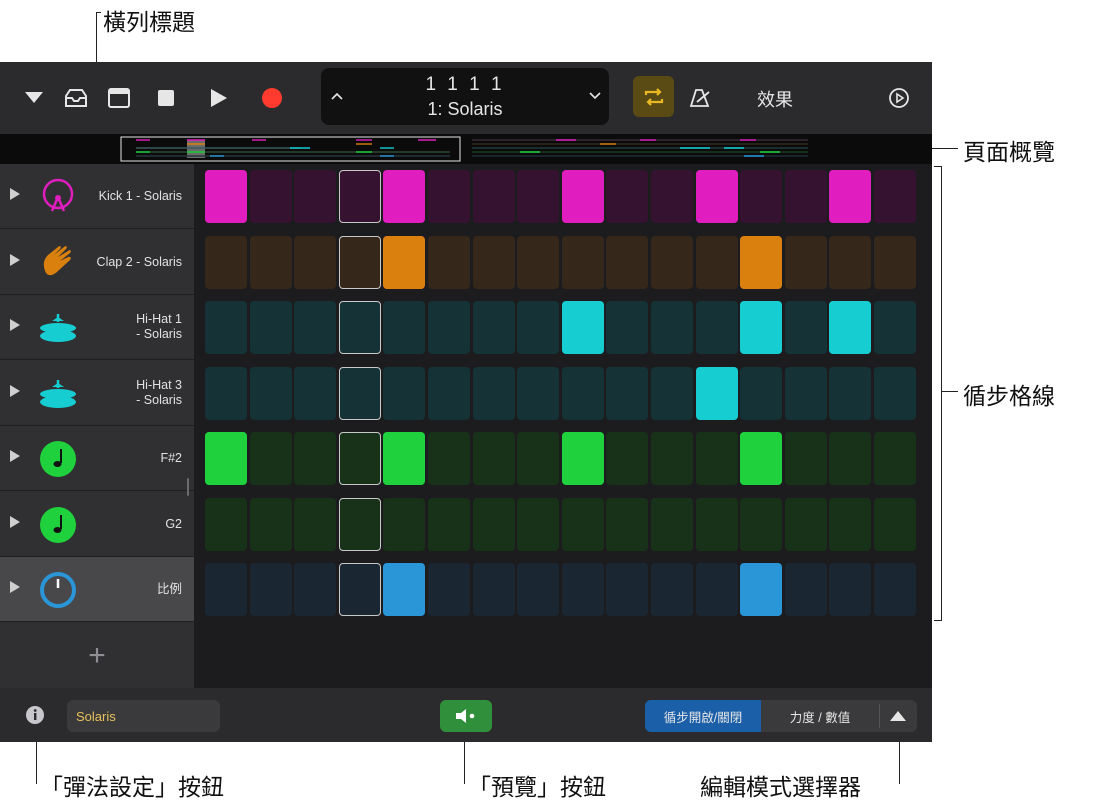 This screenshot has width=1112, height=806. I want to click on effects-button: 效果, so click(775, 99).